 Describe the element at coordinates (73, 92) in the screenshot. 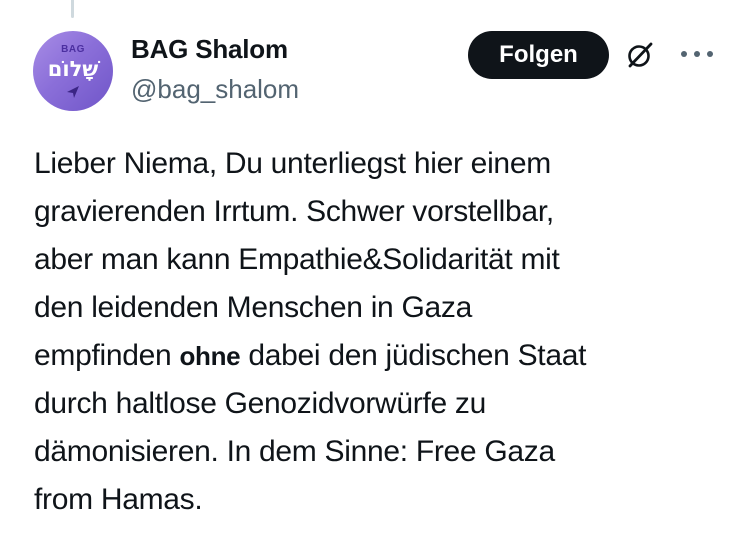

I see `paper-plane-icon` at that location.